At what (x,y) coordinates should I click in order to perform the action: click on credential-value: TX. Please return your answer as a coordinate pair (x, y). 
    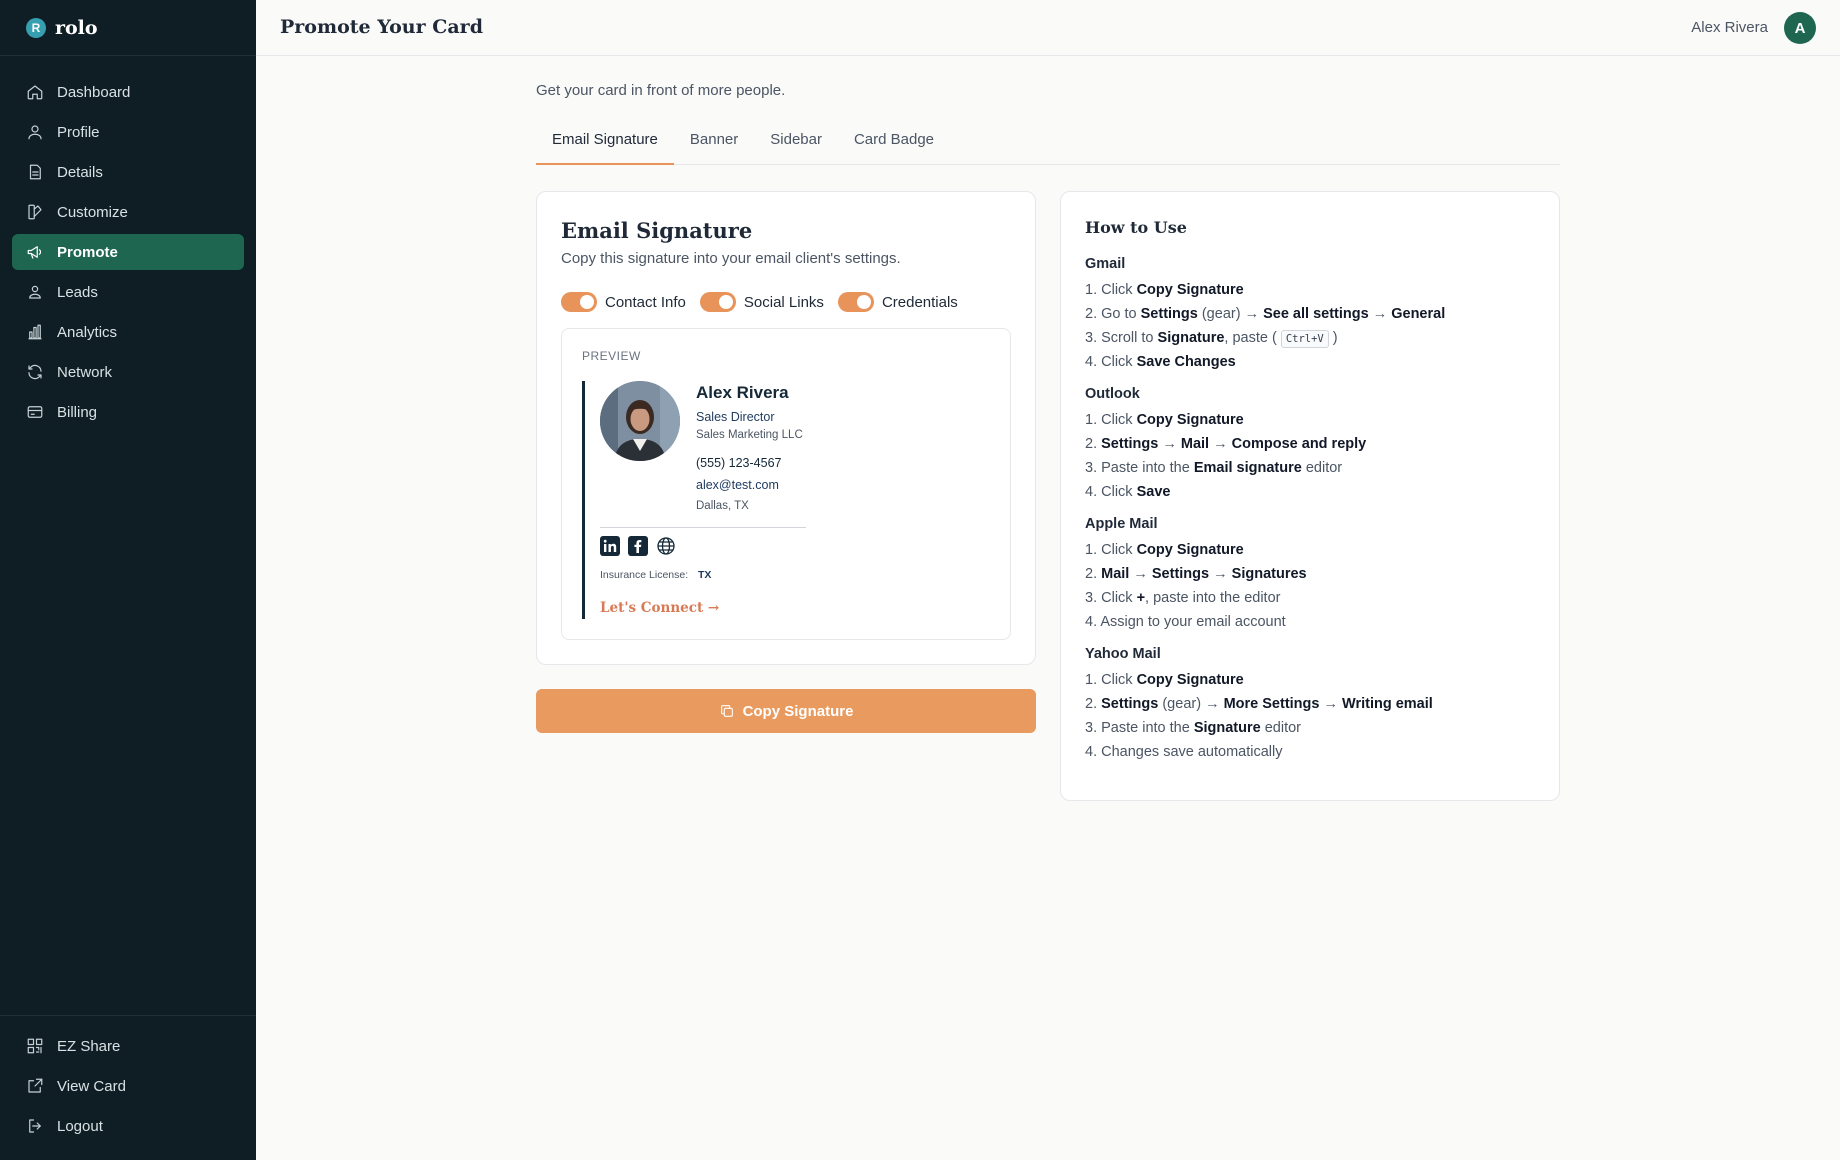
    Looking at the image, I should click on (705, 575).